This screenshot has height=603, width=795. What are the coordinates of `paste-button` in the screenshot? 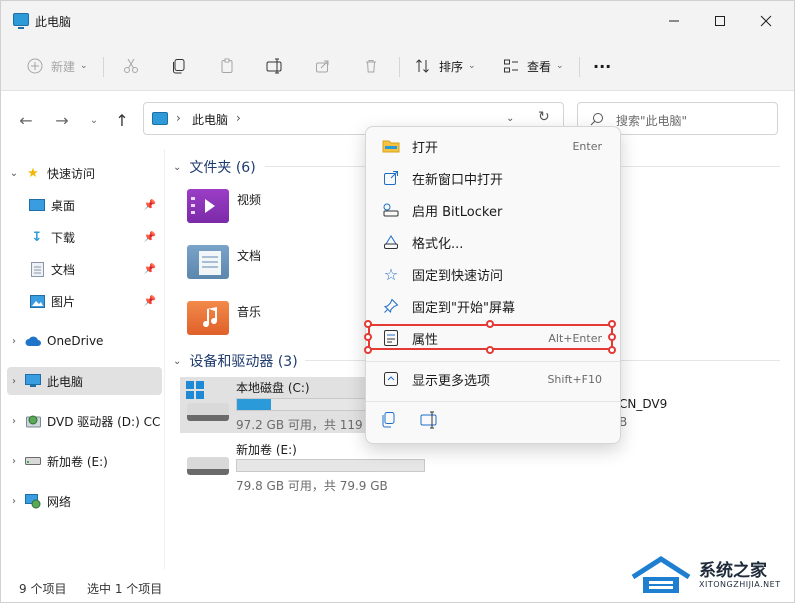 It's located at (230, 66).